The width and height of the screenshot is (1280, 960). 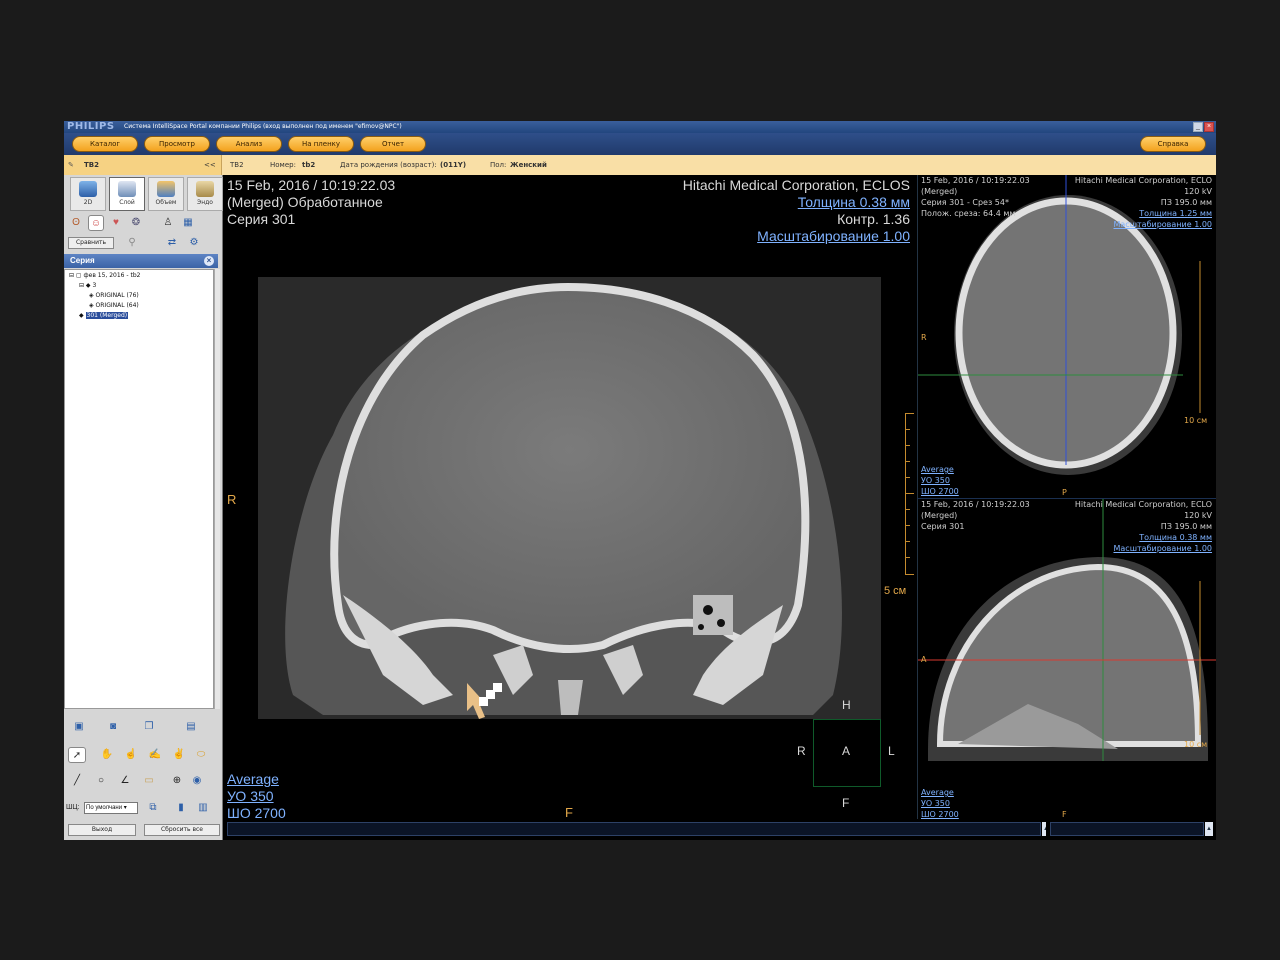 I want to click on sagittal-average-link: Average, so click(x=937, y=792).